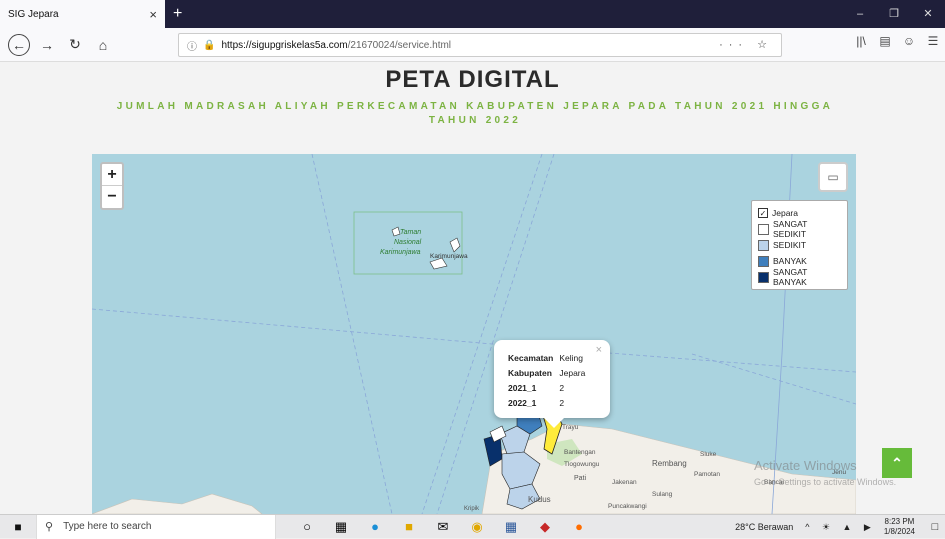 This screenshot has width=945, height=539. What do you see at coordinates (522, 402) in the screenshot?
I see `popup-key: 2022_1` at bounding box center [522, 402].